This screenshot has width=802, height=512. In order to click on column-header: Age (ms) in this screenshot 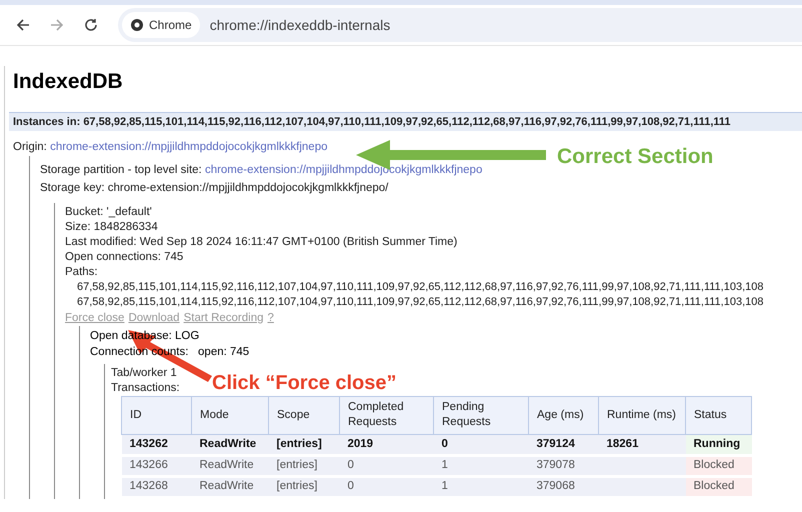, I will do `click(563, 415)`.